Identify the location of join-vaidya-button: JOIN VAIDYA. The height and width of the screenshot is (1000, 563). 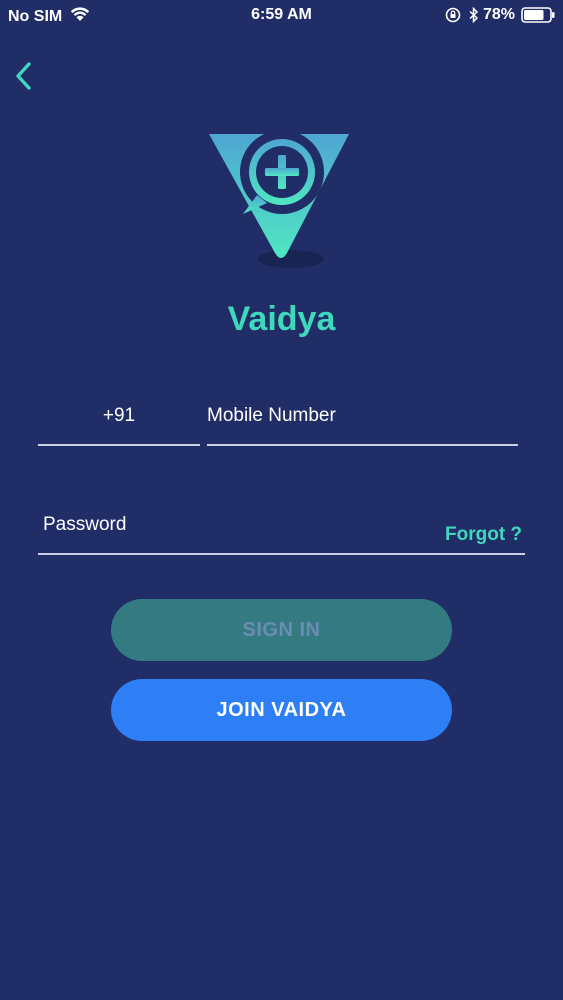
(281, 710).